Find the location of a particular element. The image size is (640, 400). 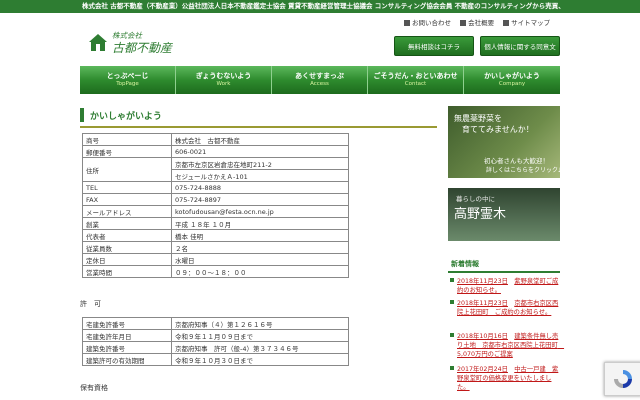

row-key: 宅建免許番号 is located at coordinates (127, 323).